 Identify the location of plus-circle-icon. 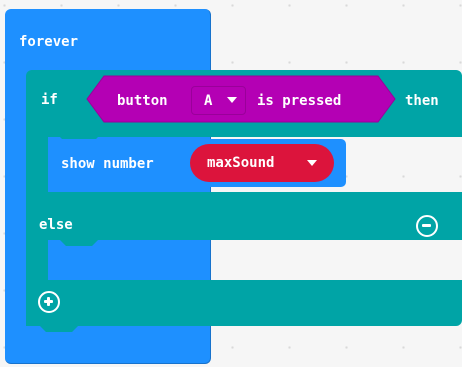
(49, 302).